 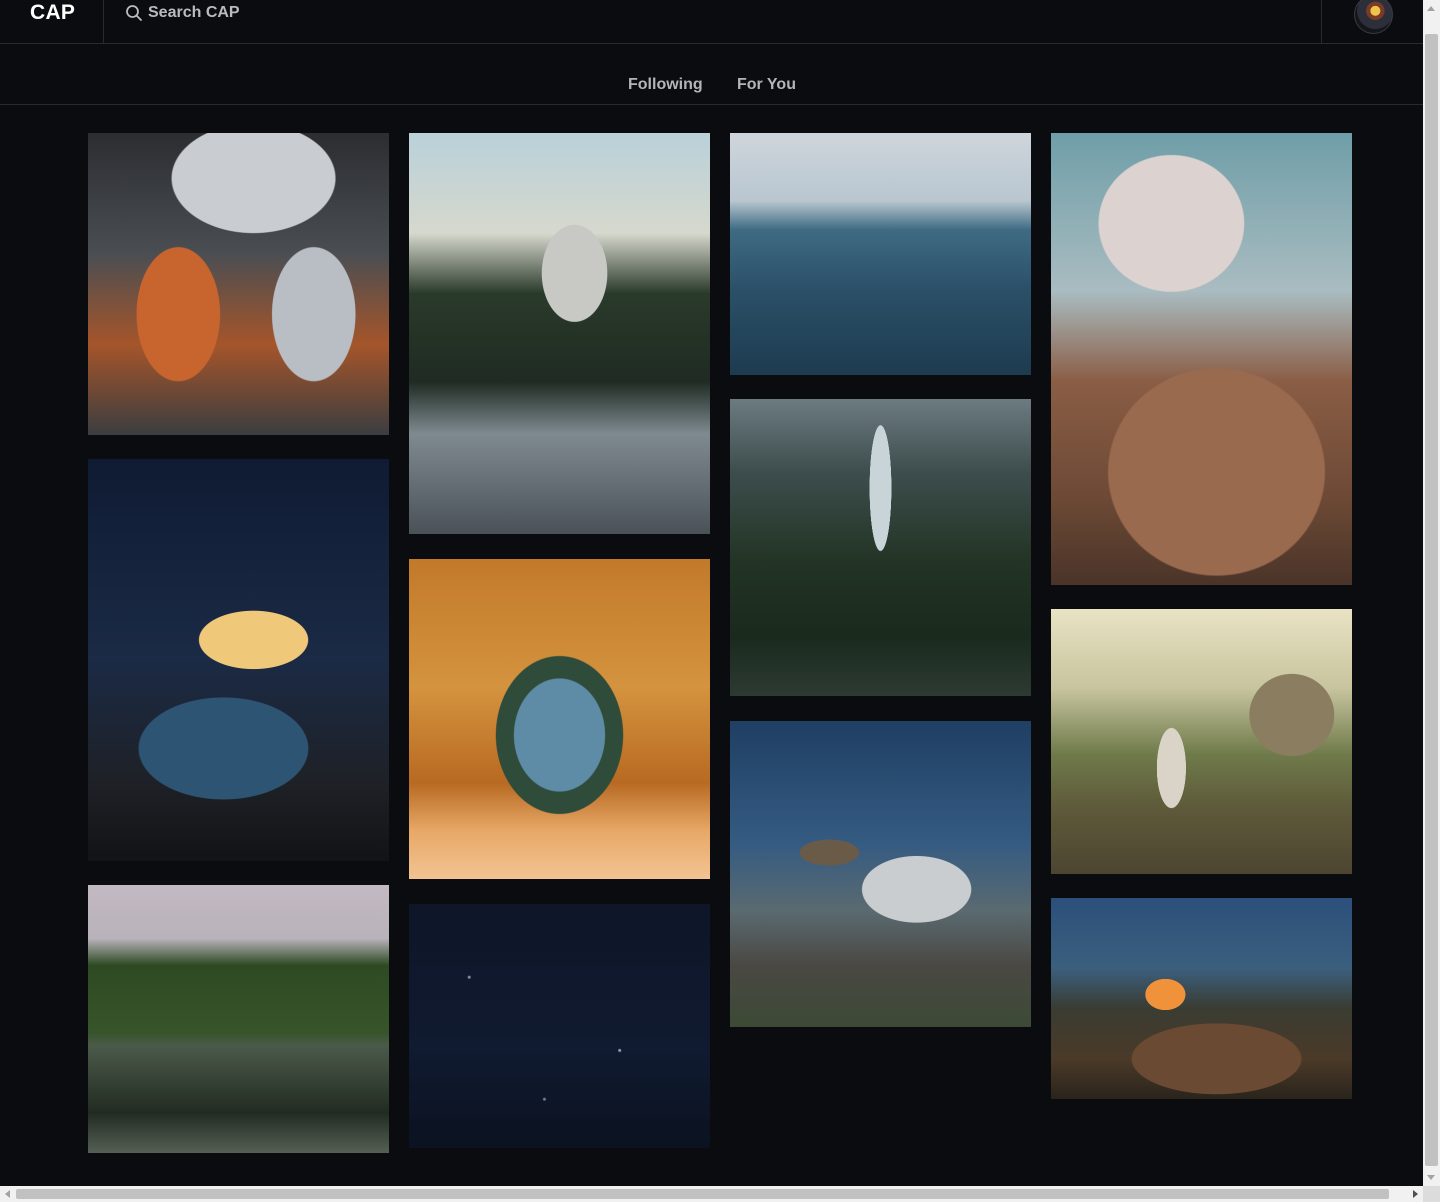 What do you see at coordinates (134, 13) in the screenshot?
I see `search-icon` at bounding box center [134, 13].